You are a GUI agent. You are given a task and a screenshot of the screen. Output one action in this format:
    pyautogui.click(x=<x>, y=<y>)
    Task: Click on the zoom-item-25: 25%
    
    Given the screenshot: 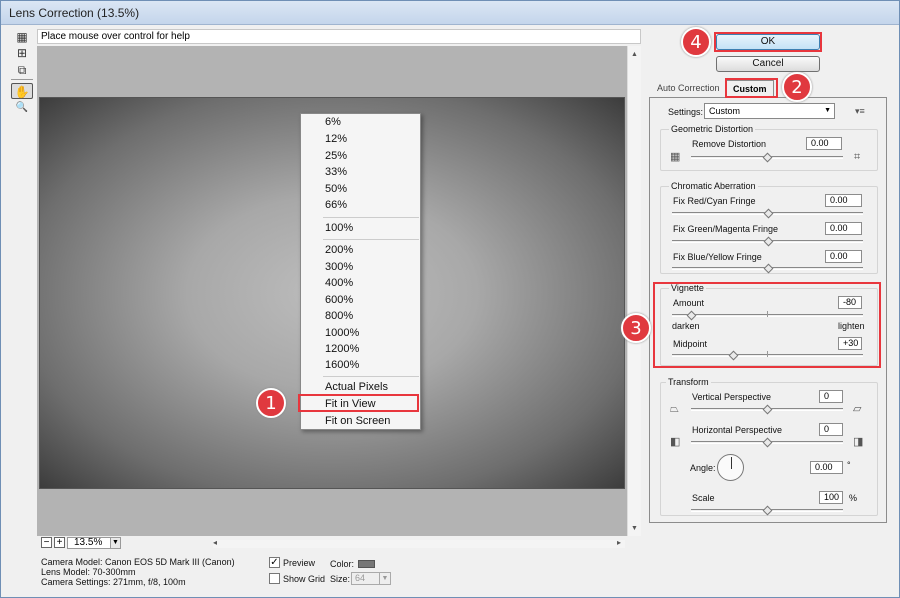 What is the action you would take?
    pyautogui.click(x=360, y=156)
    